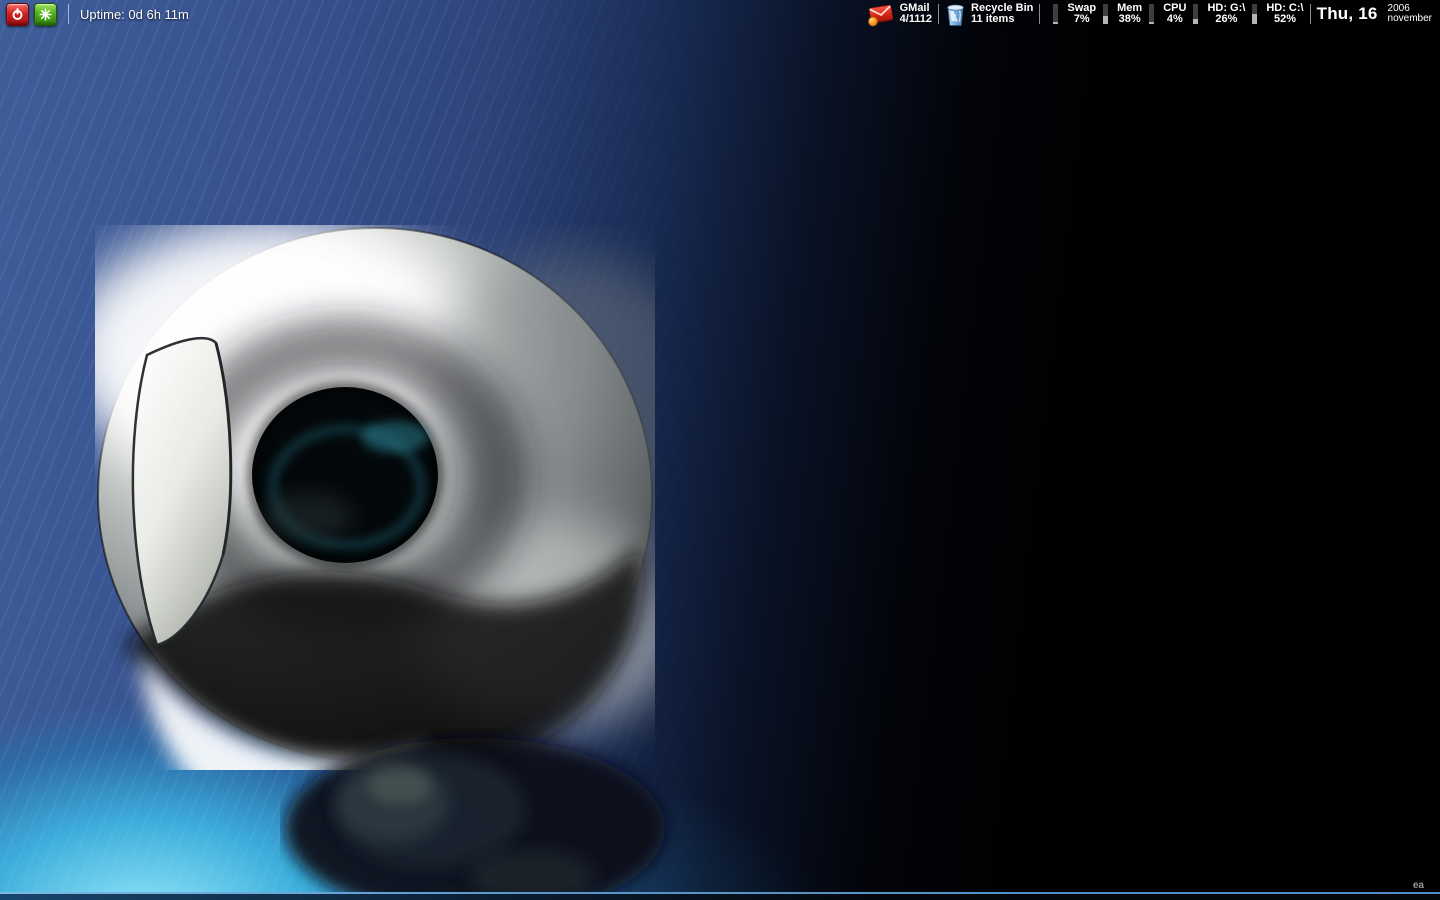 The height and width of the screenshot is (900, 1440). Describe the element at coordinates (955, 15) in the screenshot. I see `recycle-bin-icon` at that location.